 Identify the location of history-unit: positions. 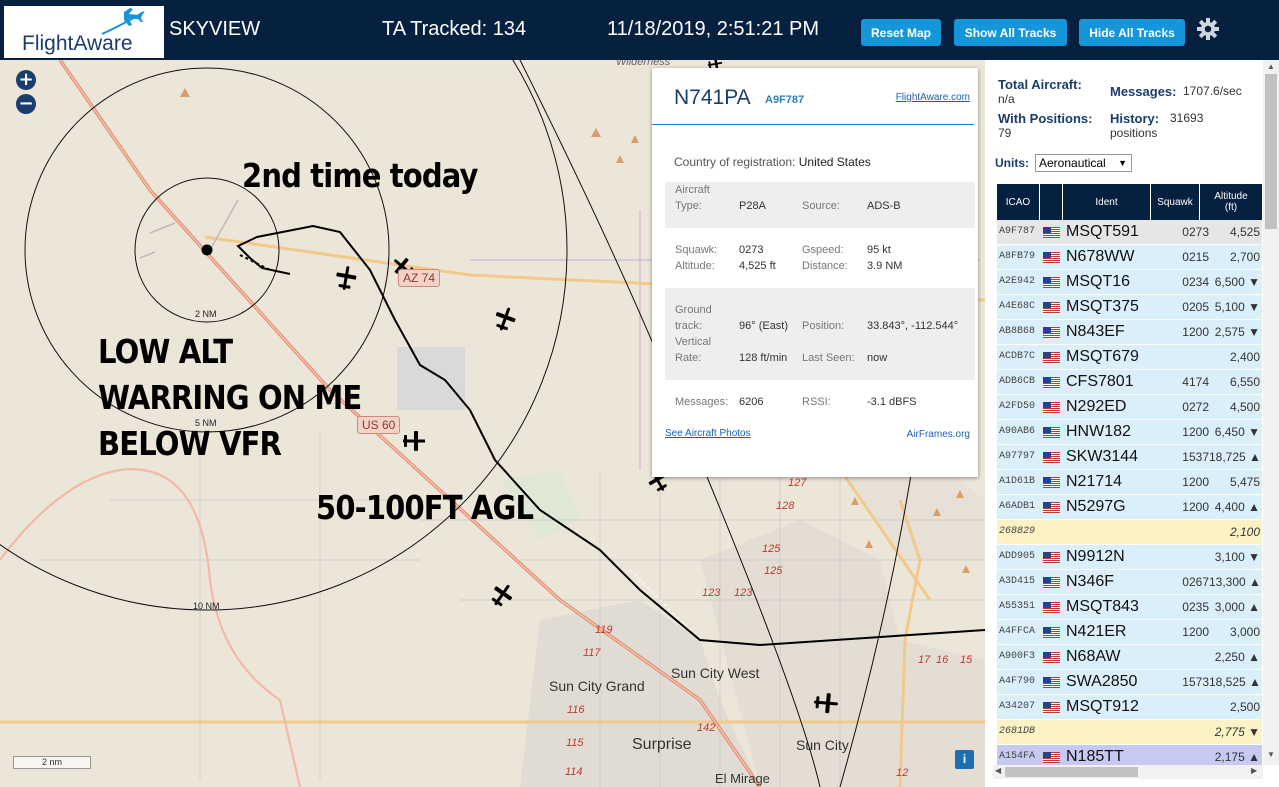
(1134, 133).